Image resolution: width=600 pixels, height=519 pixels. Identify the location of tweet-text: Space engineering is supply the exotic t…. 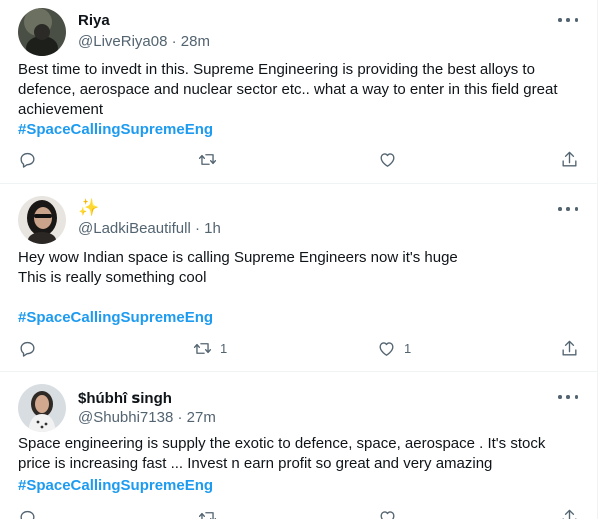
(282, 453).